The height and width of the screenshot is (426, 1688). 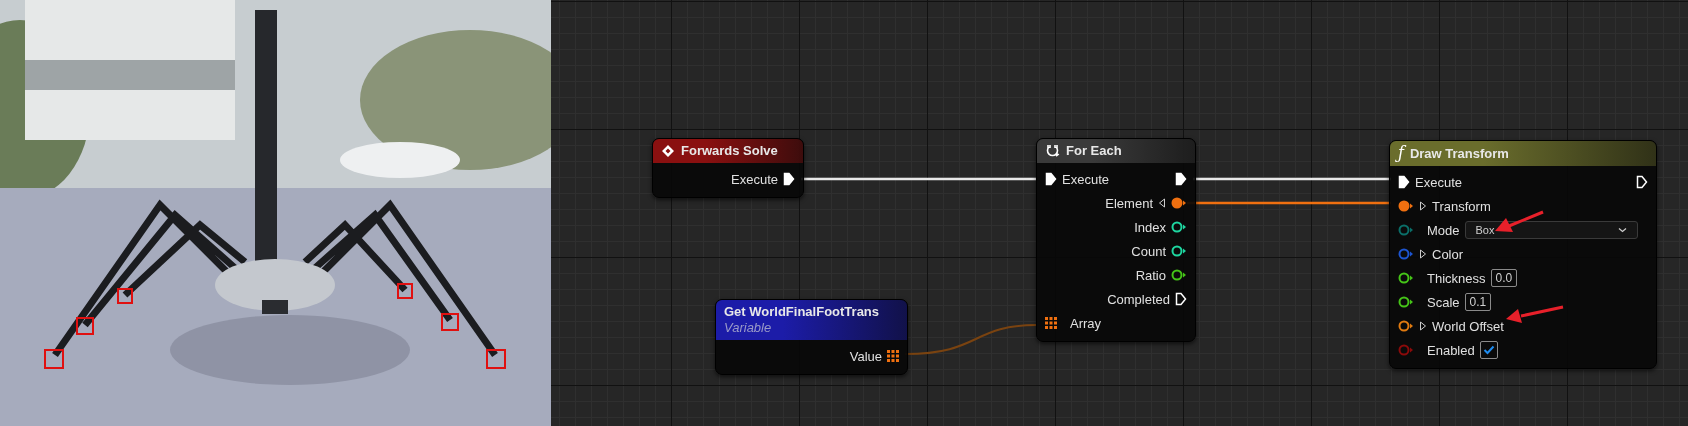 What do you see at coordinates (729, 150) in the screenshot?
I see `node-title: Forwards Solve` at bounding box center [729, 150].